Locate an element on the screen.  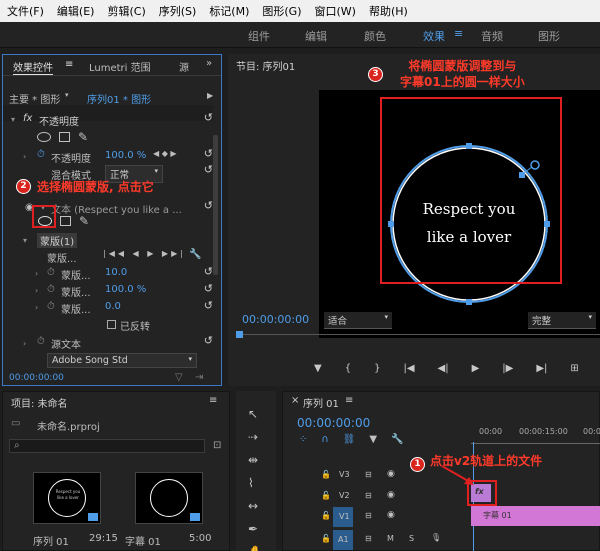
new-bin-icon: ⊡ is located at coordinates (217, 445).